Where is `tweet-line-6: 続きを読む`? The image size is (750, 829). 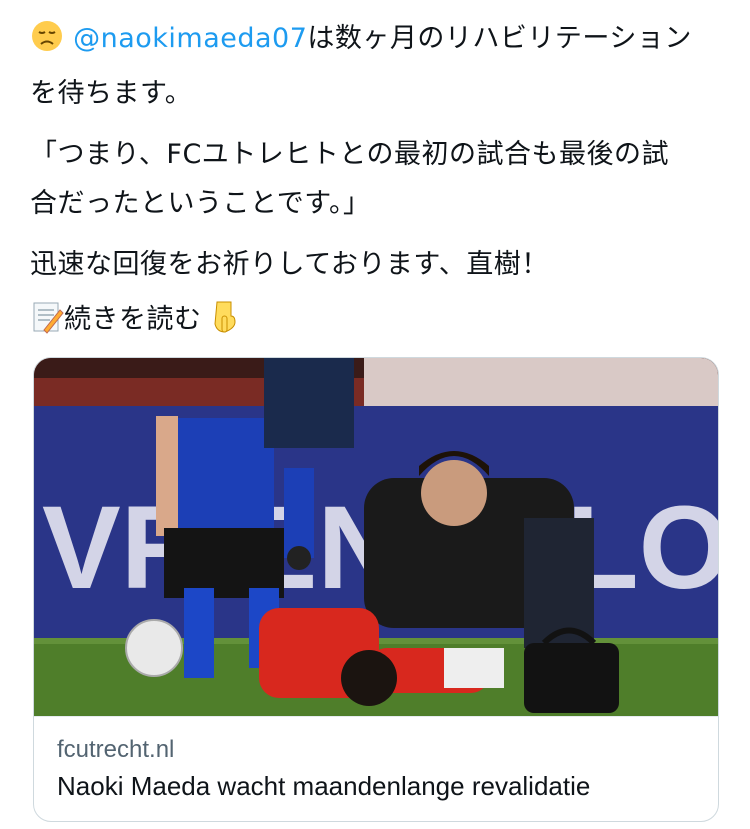
tweet-line-6: 続きを読む is located at coordinates (380, 322).